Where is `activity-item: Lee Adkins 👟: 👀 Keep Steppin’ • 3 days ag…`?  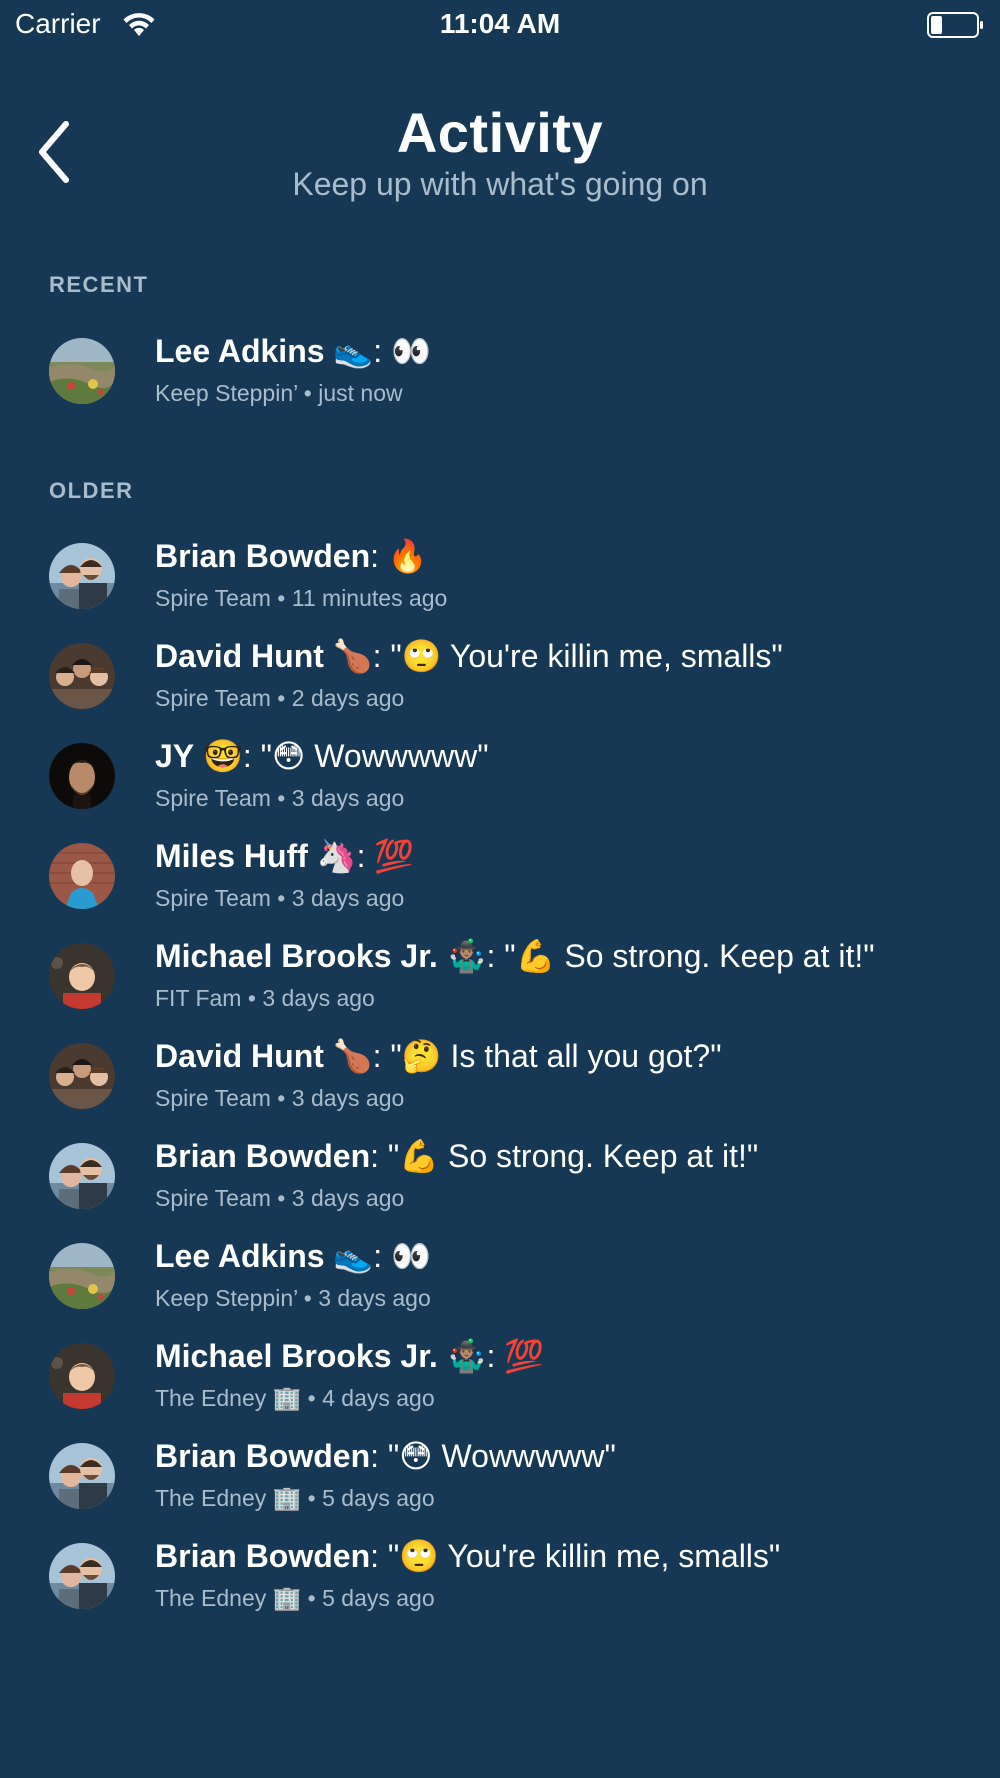 activity-item: Lee Adkins 👟: 👀 Keep Steppin’ • 3 days ag… is located at coordinates (500, 1290).